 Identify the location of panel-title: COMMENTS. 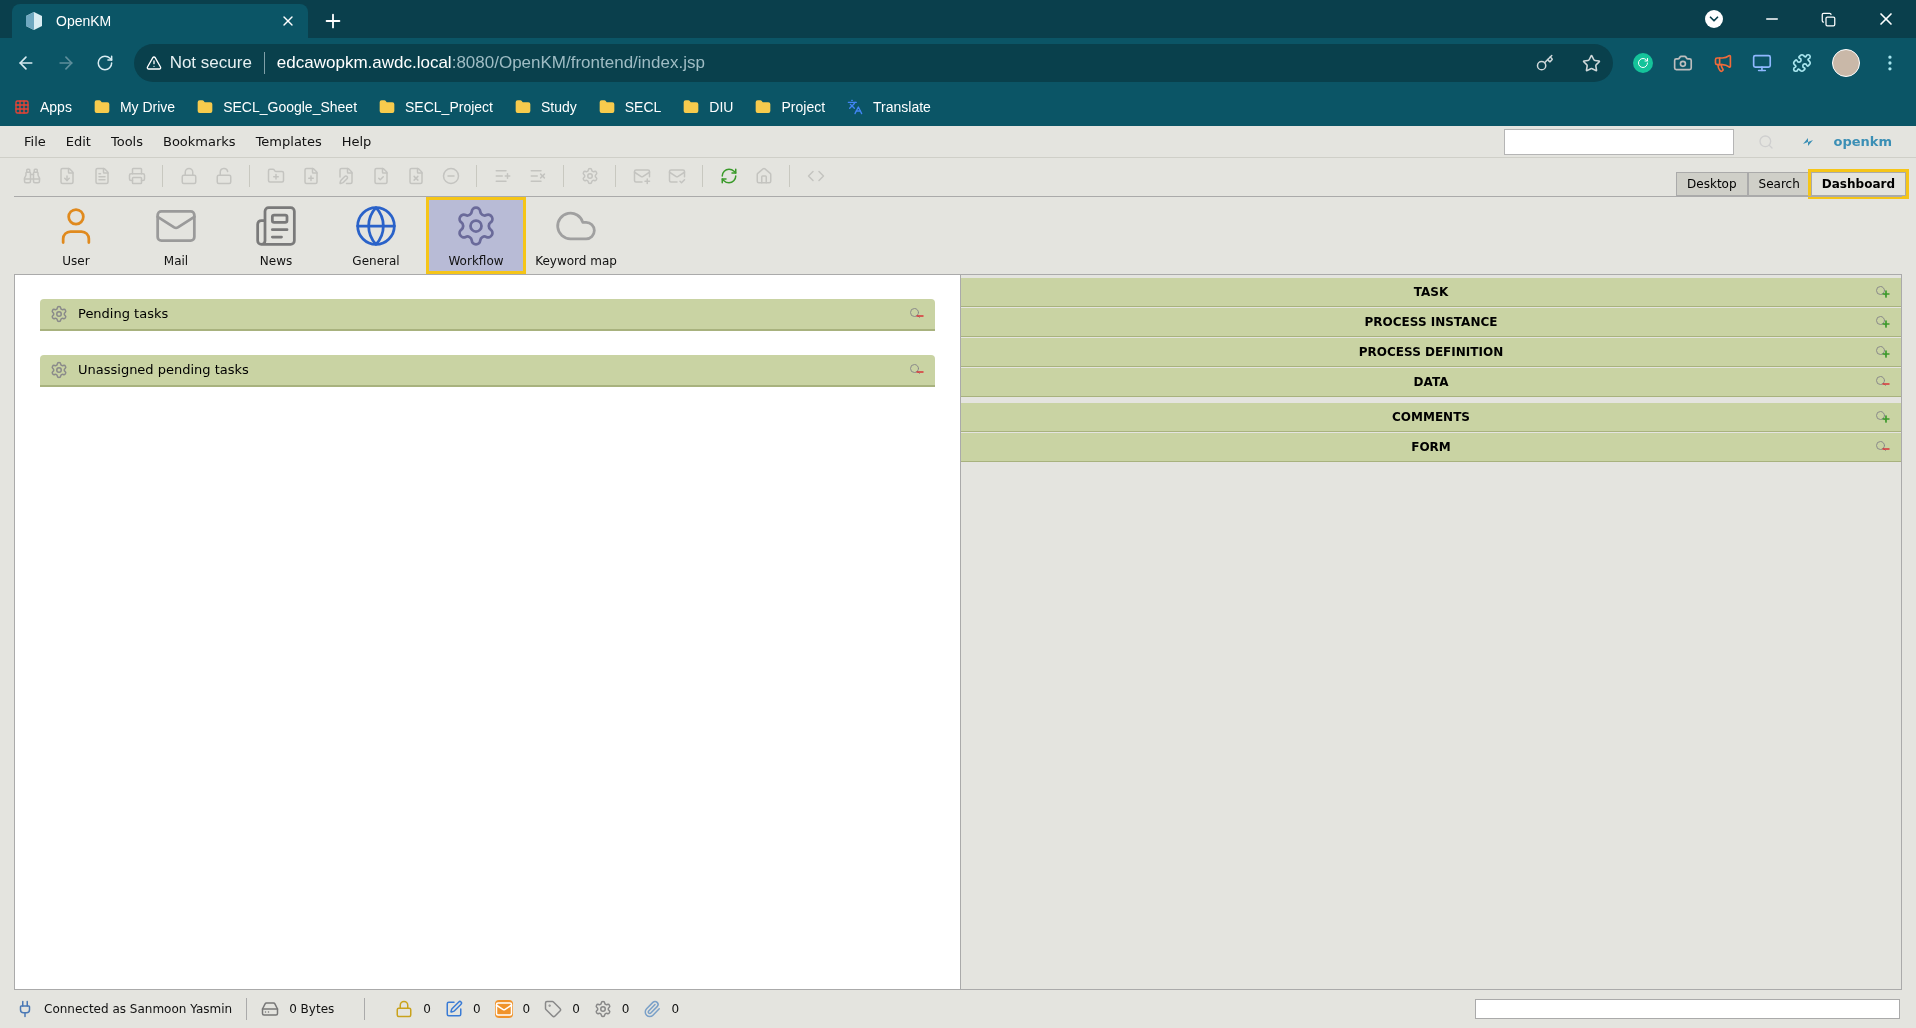
(1431, 417).